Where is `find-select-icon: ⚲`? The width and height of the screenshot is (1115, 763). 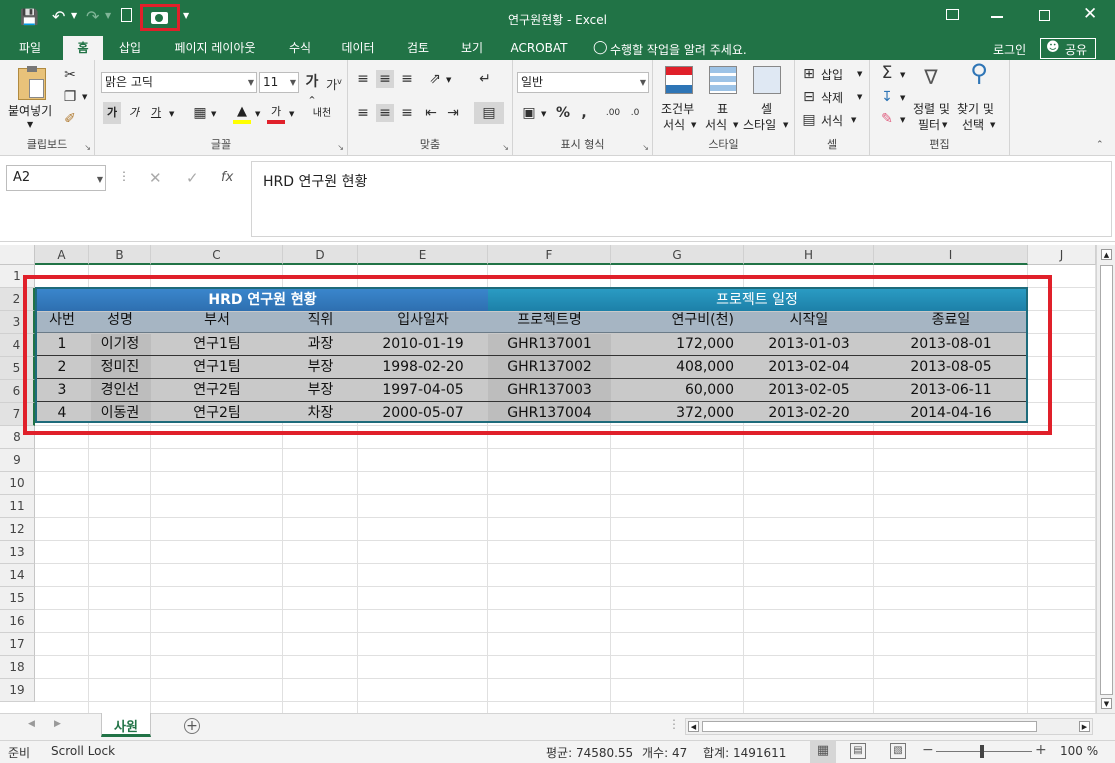
find-select-icon: ⚲ is located at coordinates (979, 73).